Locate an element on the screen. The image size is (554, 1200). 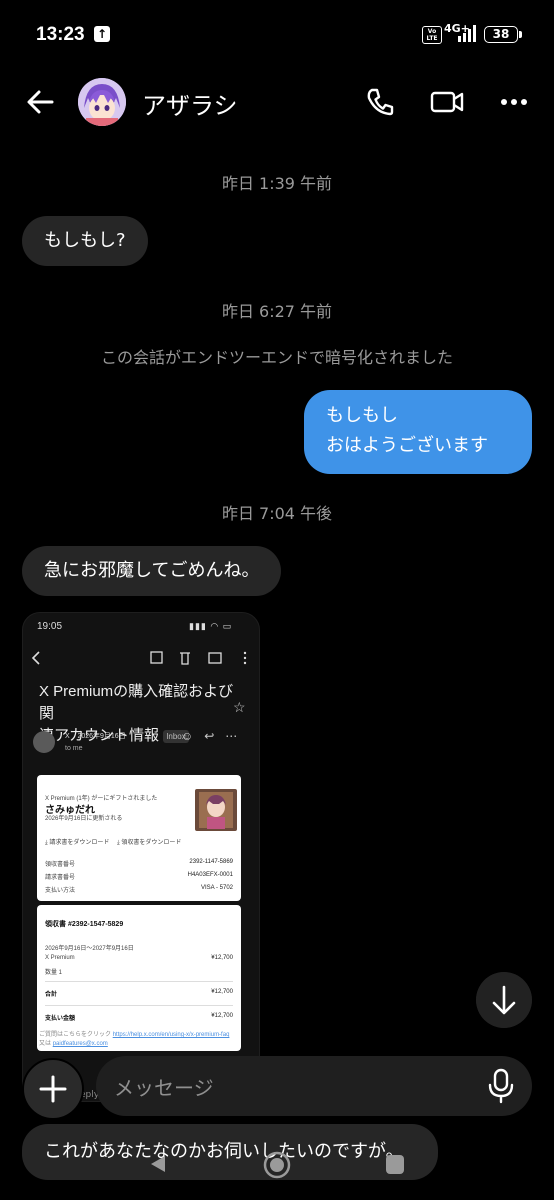
signal-strength-icon is located at coordinates (467, 33).